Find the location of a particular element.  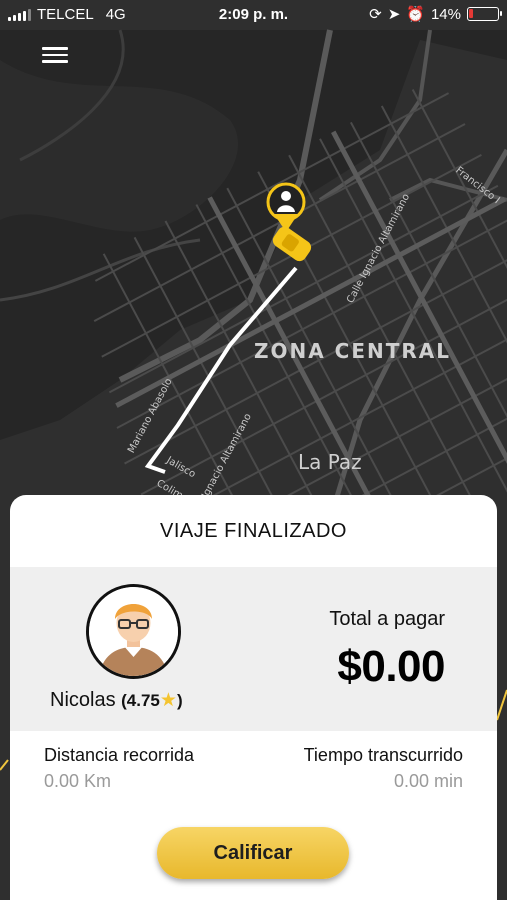

rate-button: Calificar is located at coordinates (253, 853).